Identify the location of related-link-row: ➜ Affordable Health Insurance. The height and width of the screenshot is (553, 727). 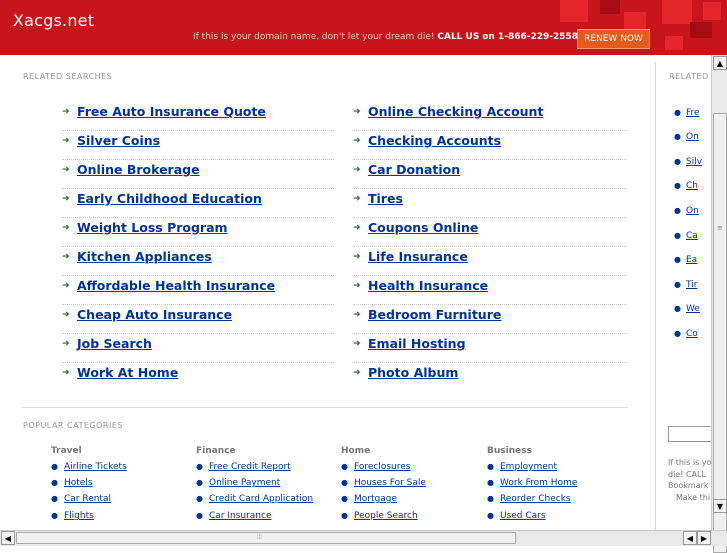
(198, 290).